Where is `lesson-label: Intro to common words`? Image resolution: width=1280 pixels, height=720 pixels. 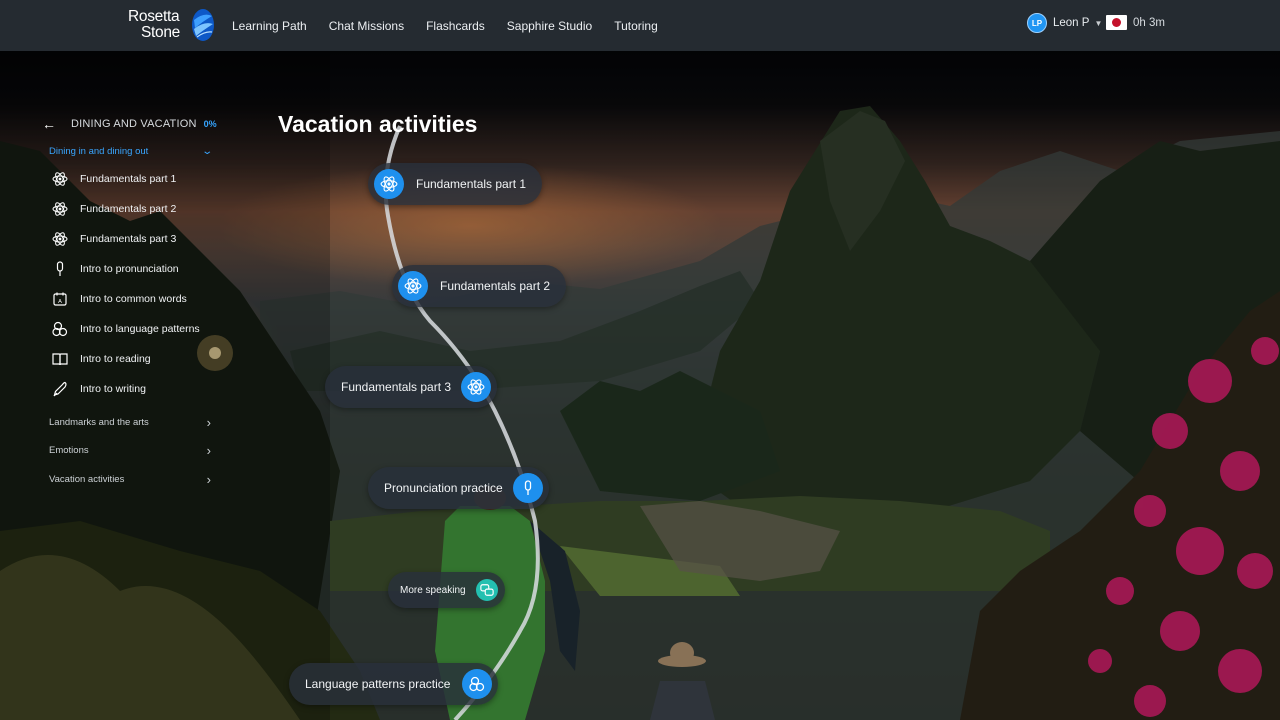 lesson-label: Intro to common words is located at coordinates (133, 299).